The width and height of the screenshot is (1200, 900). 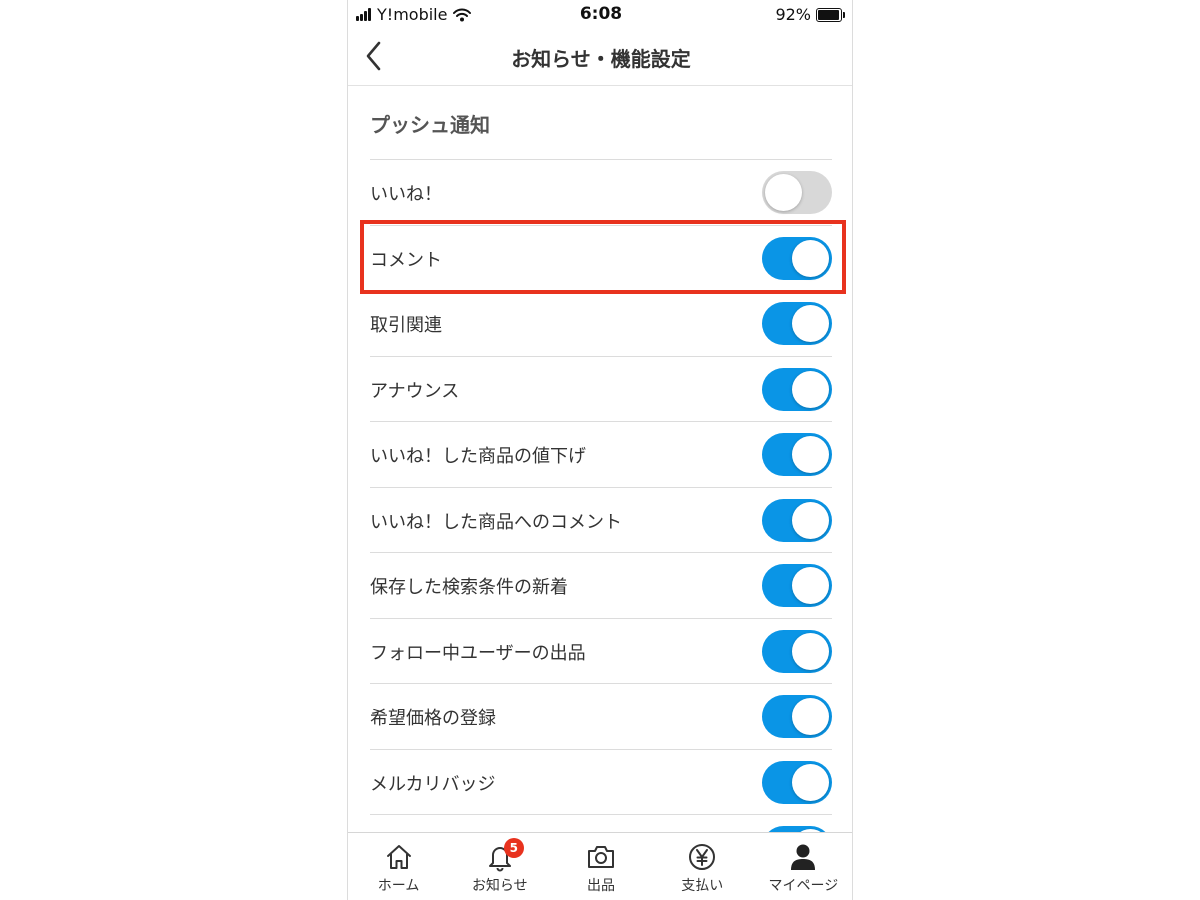 I want to click on tab-sell: 出品, so click(x=600, y=866).